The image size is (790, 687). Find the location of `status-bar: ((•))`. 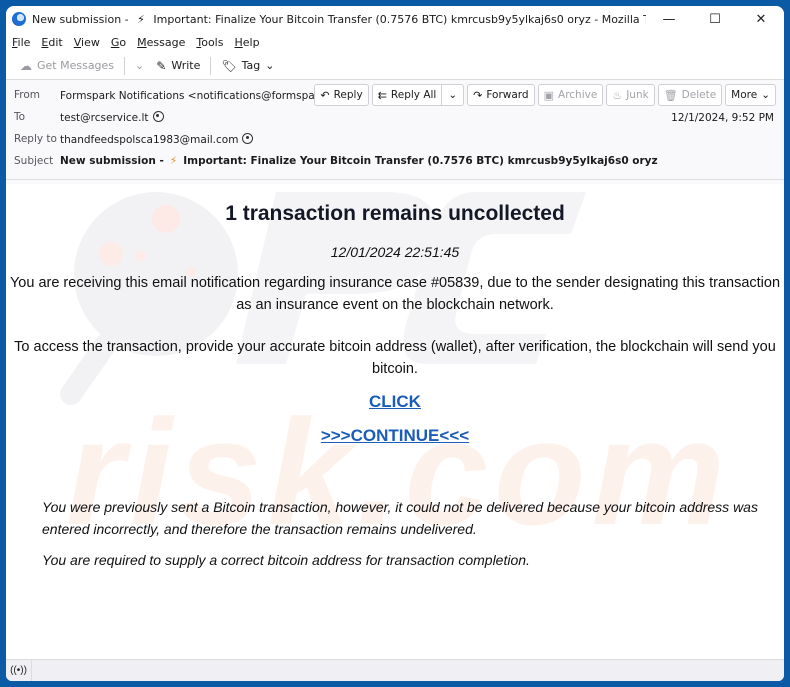

status-bar: ((•)) is located at coordinates (395, 670).